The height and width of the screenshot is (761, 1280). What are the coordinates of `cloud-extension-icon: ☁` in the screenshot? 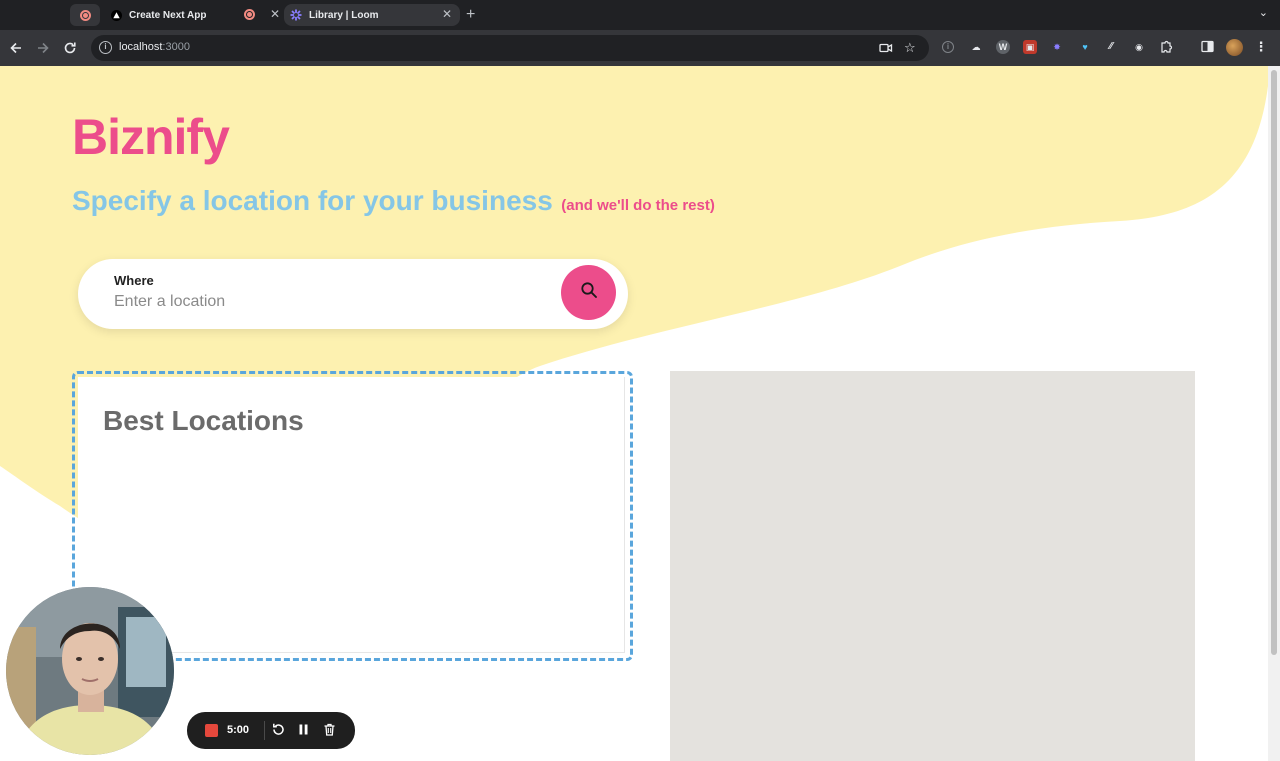 It's located at (976, 47).